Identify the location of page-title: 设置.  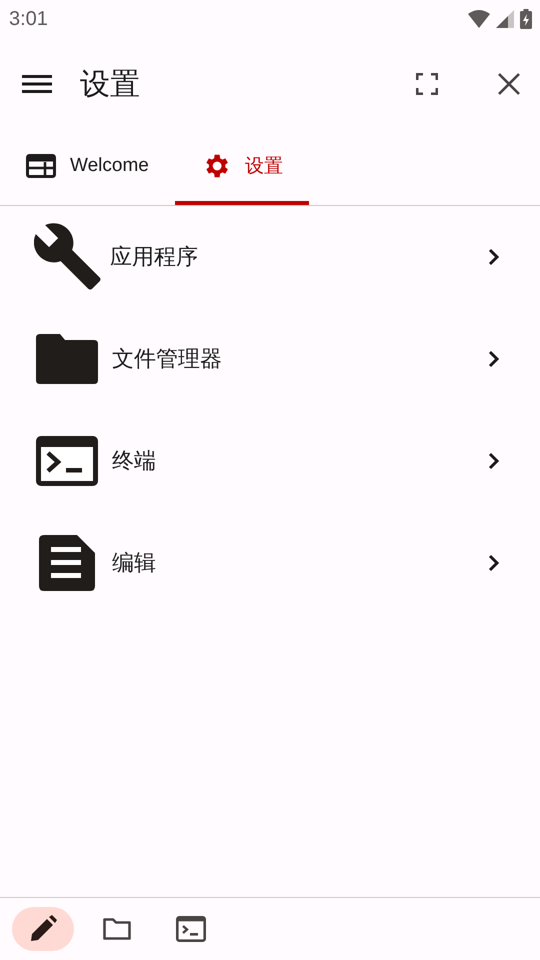
(110, 85).